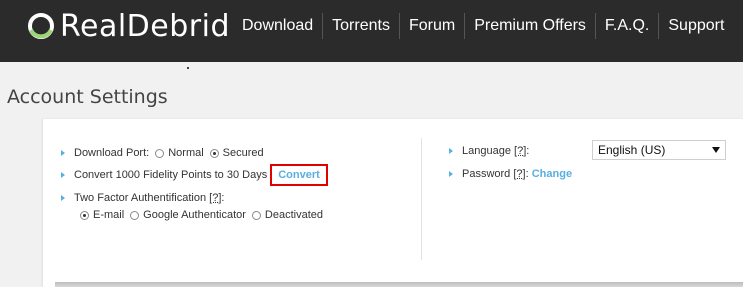 The image size is (743, 287). I want to click on password-label: Password, so click(486, 174).